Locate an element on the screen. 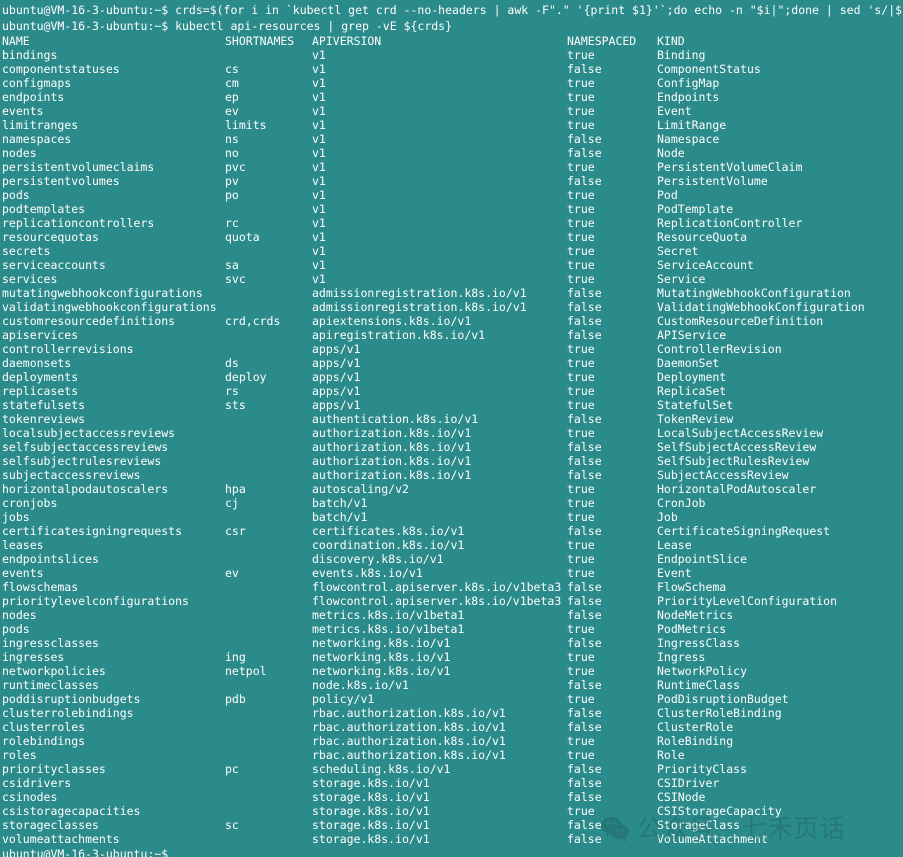  cell-apiversion: coordination.k8s.io/v1 is located at coordinates (388, 545).